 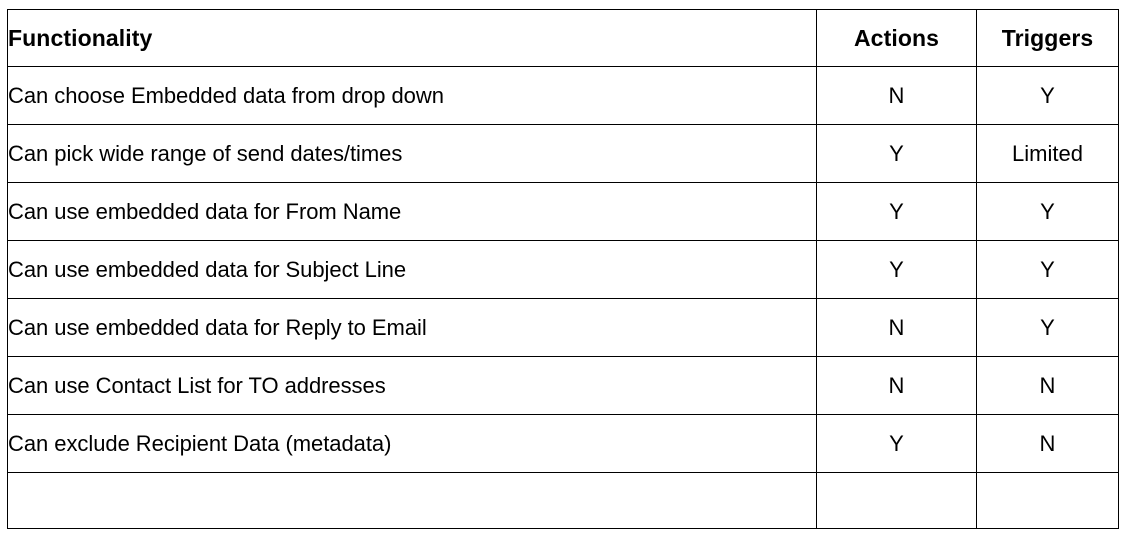 I want to click on table-header: Functionality Actions Triggers, so click(x=563, y=38).